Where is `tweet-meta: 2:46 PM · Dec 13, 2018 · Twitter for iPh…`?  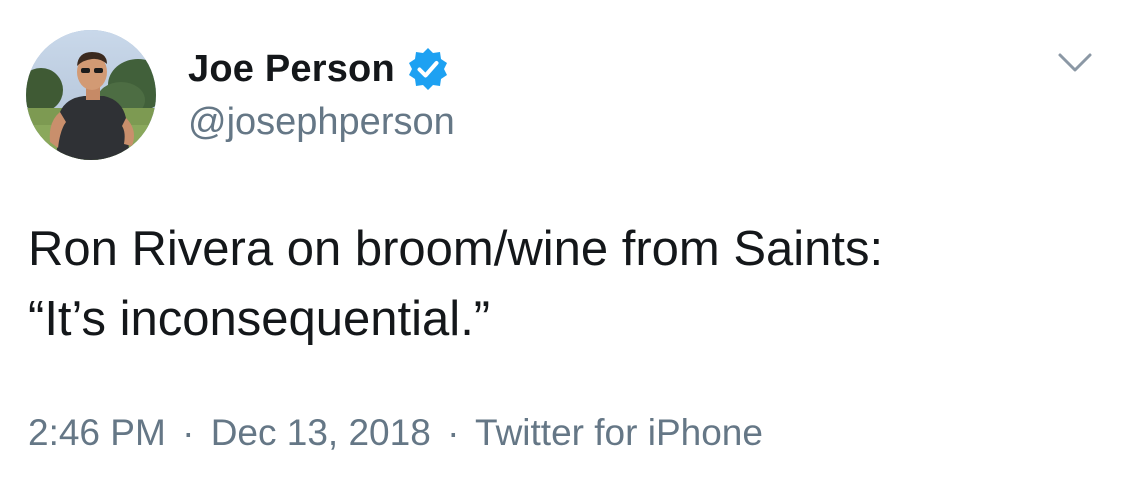
tweet-meta: 2:46 PM · Dec 13, 2018 · Twitter for iPh… is located at coordinates (395, 433).